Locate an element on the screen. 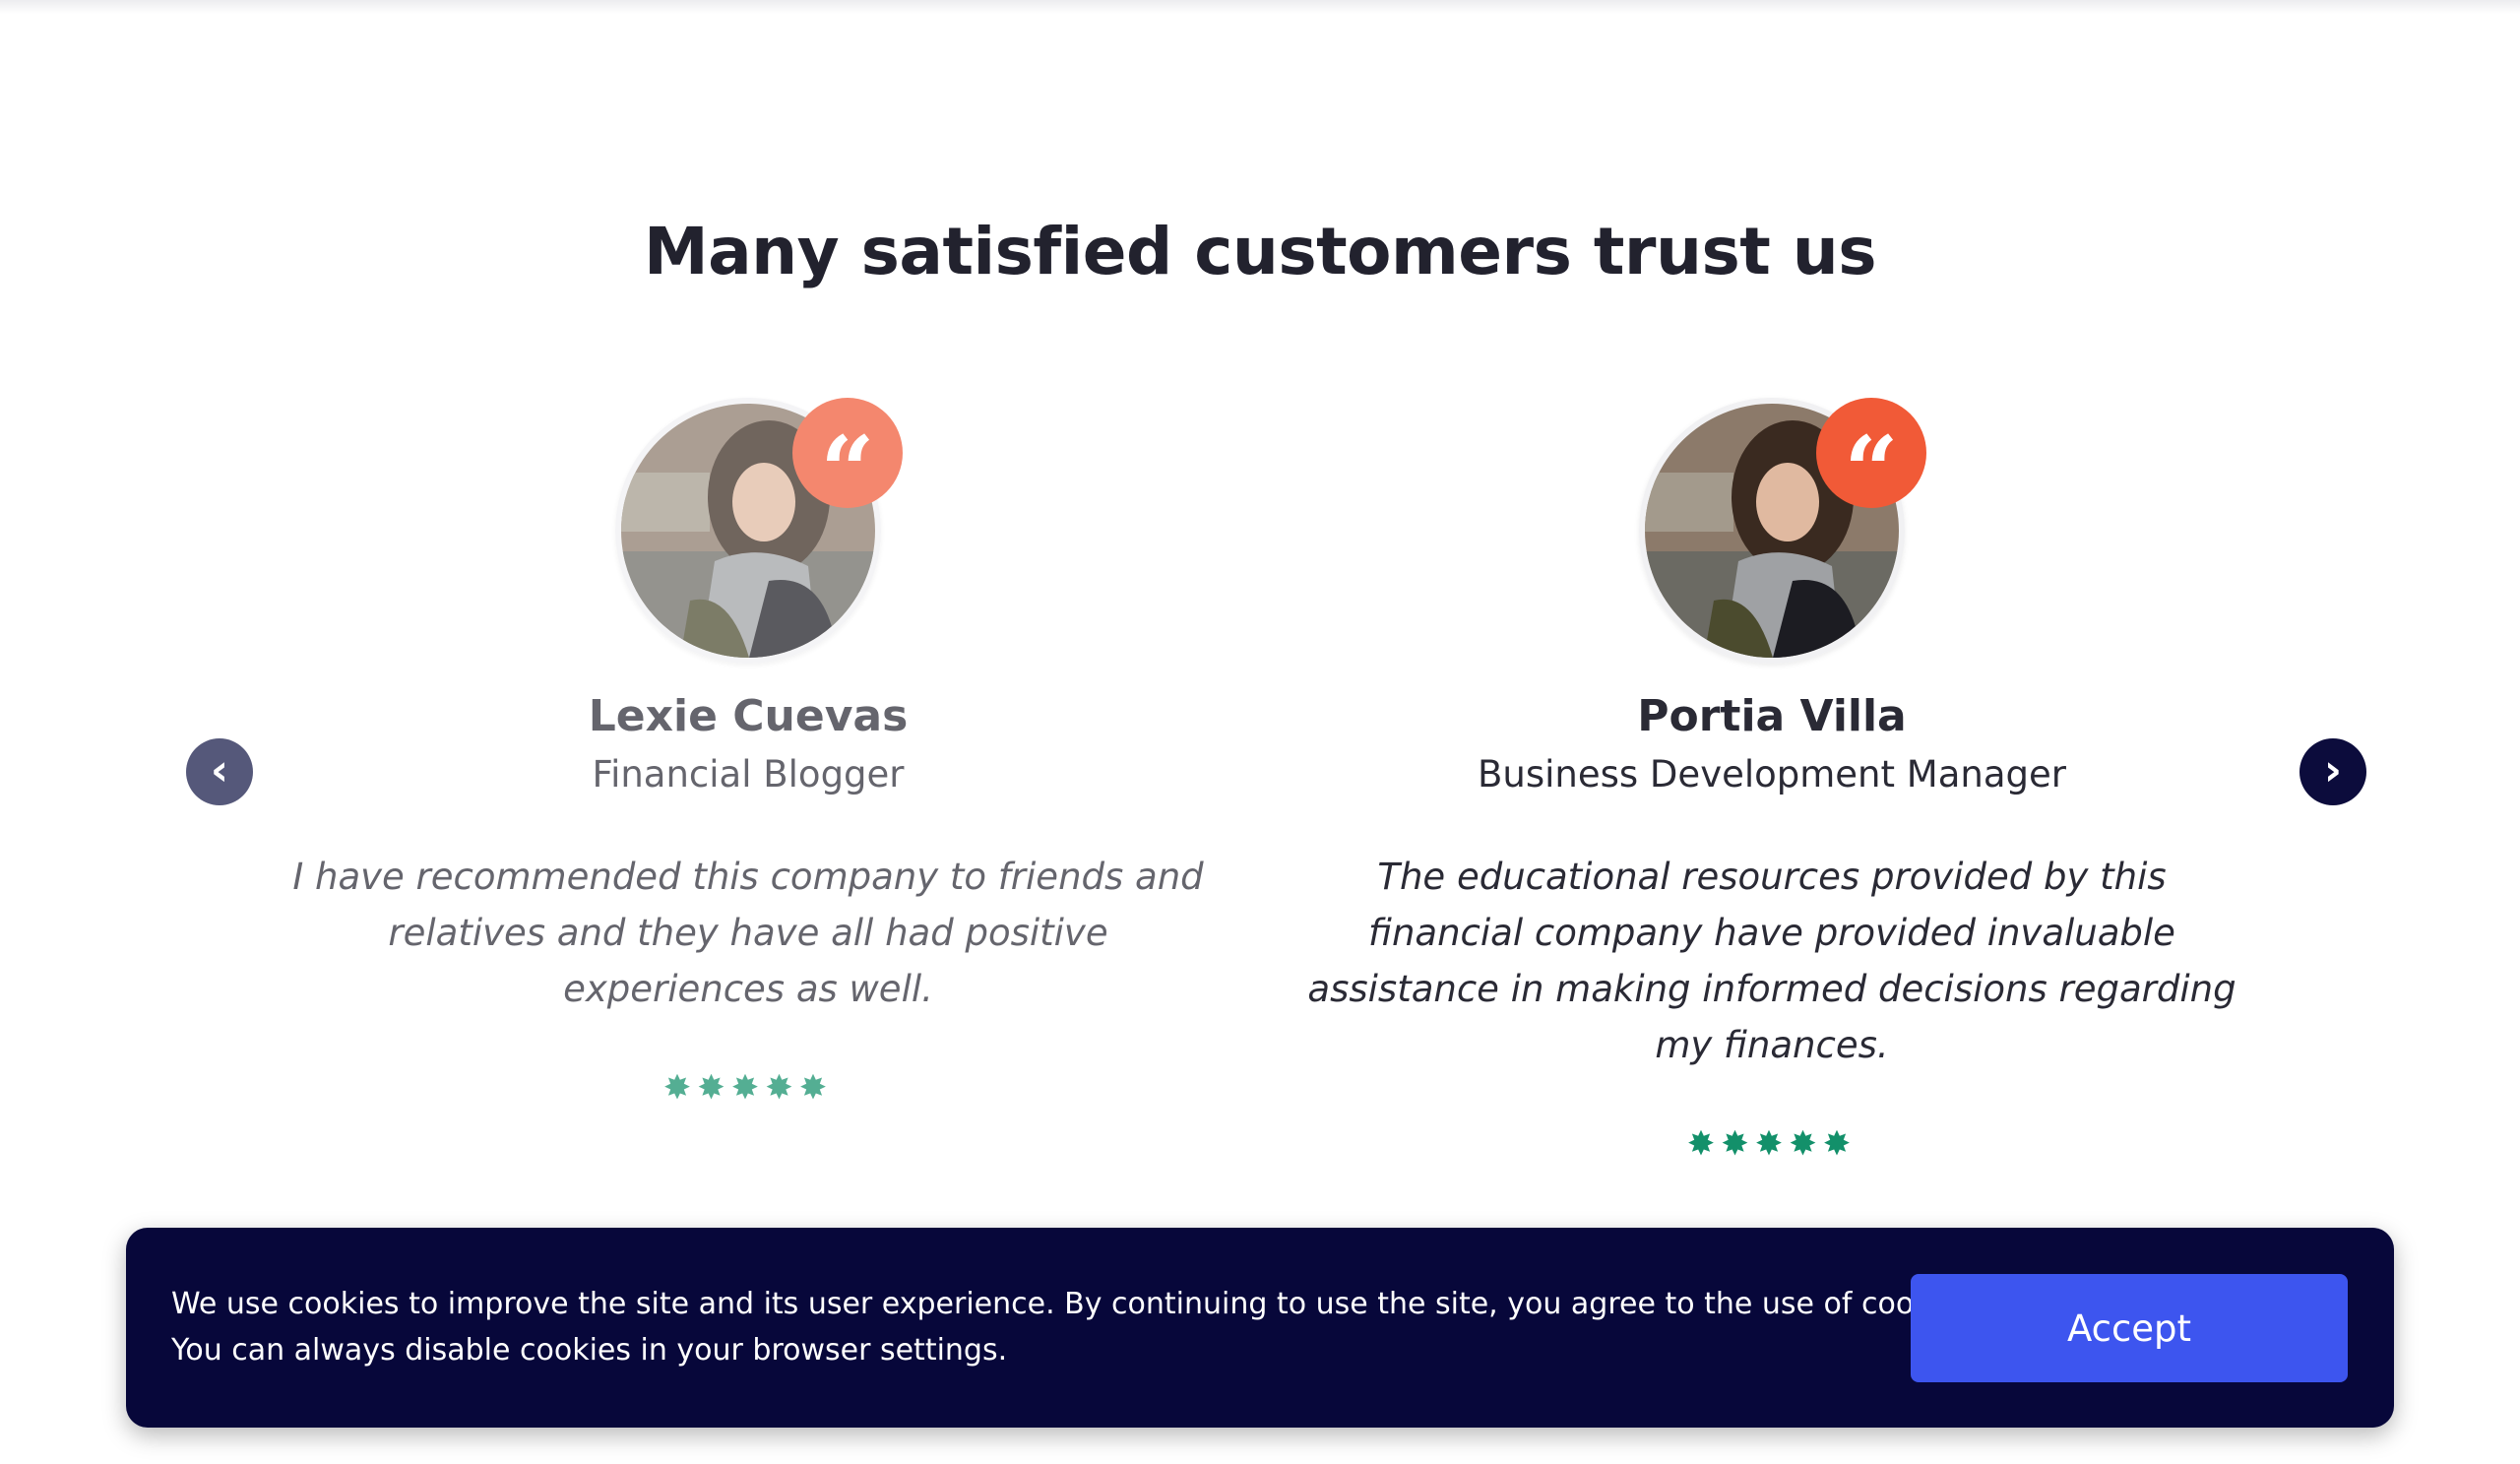 The height and width of the screenshot is (1464, 2520). chevron-left-icon: ‹ is located at coordinates (219, 771).